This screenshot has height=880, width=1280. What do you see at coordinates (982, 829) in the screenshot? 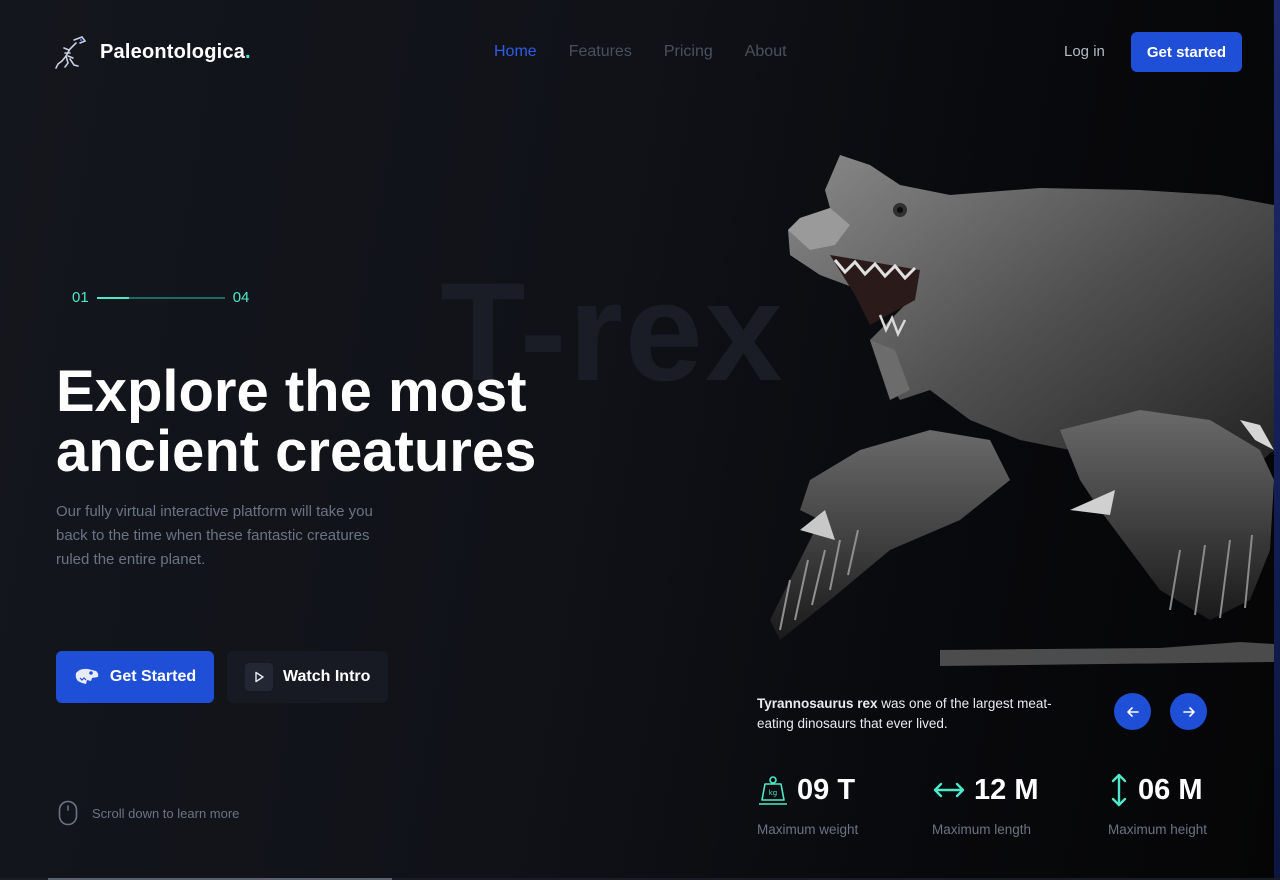
I see `stat-length-label: Maximum length` at bounding box center [982, 829].